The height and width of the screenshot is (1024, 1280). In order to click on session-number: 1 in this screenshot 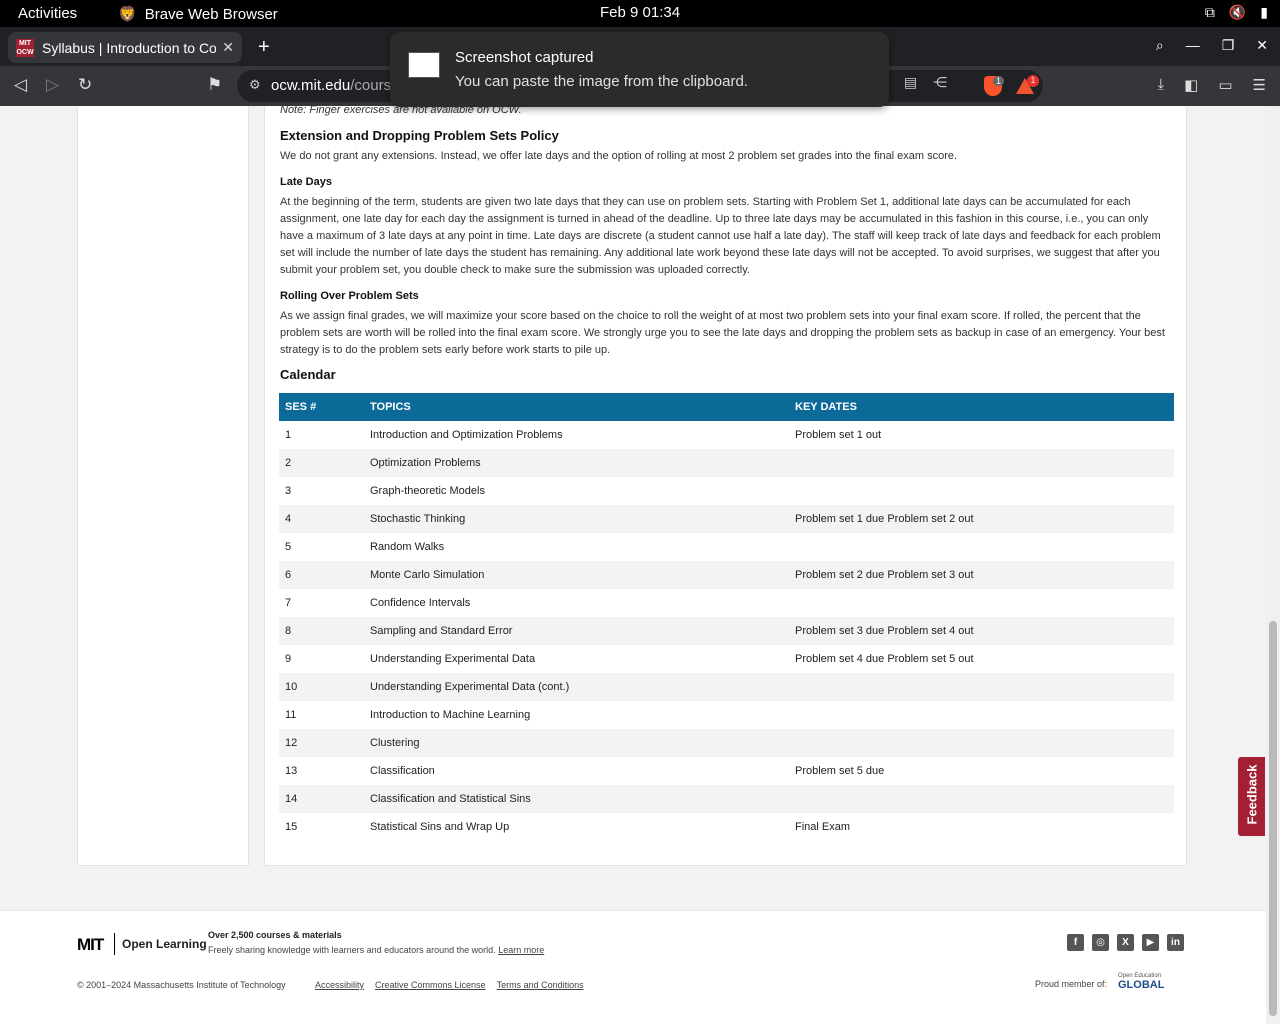, I will do `click(288, 435)`.